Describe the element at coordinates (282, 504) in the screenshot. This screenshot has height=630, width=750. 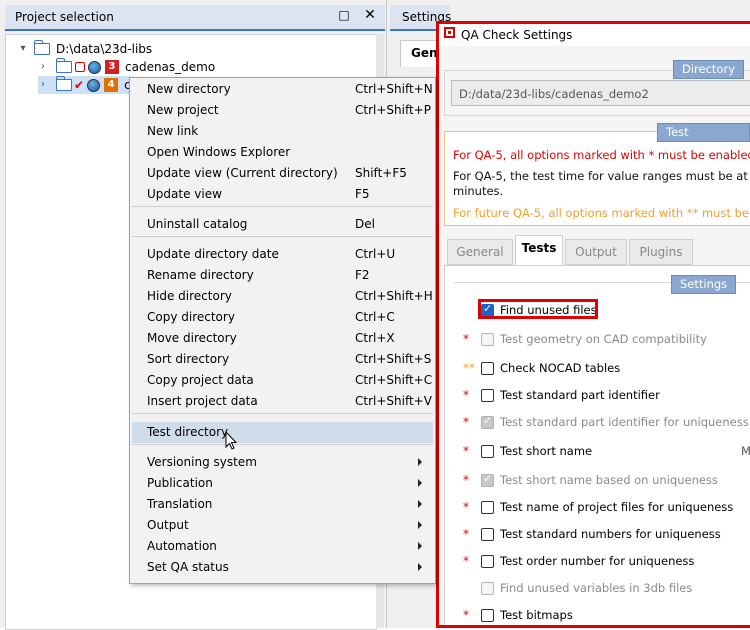
I see `menu-item: Translation` at that location.